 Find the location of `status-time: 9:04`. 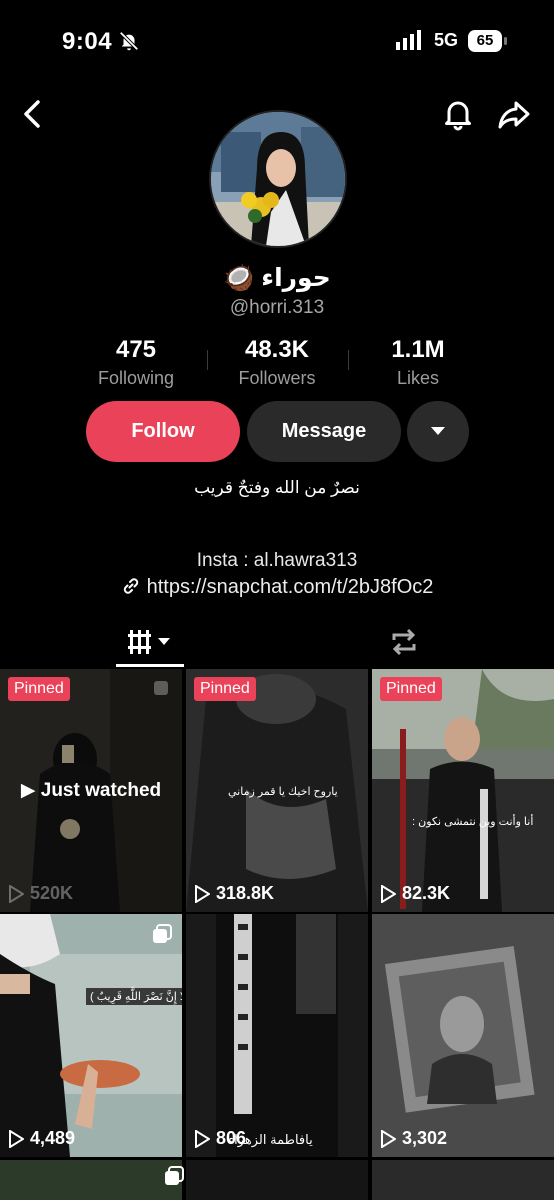

status-time: 9:04 is located at coordinates (87, 41).